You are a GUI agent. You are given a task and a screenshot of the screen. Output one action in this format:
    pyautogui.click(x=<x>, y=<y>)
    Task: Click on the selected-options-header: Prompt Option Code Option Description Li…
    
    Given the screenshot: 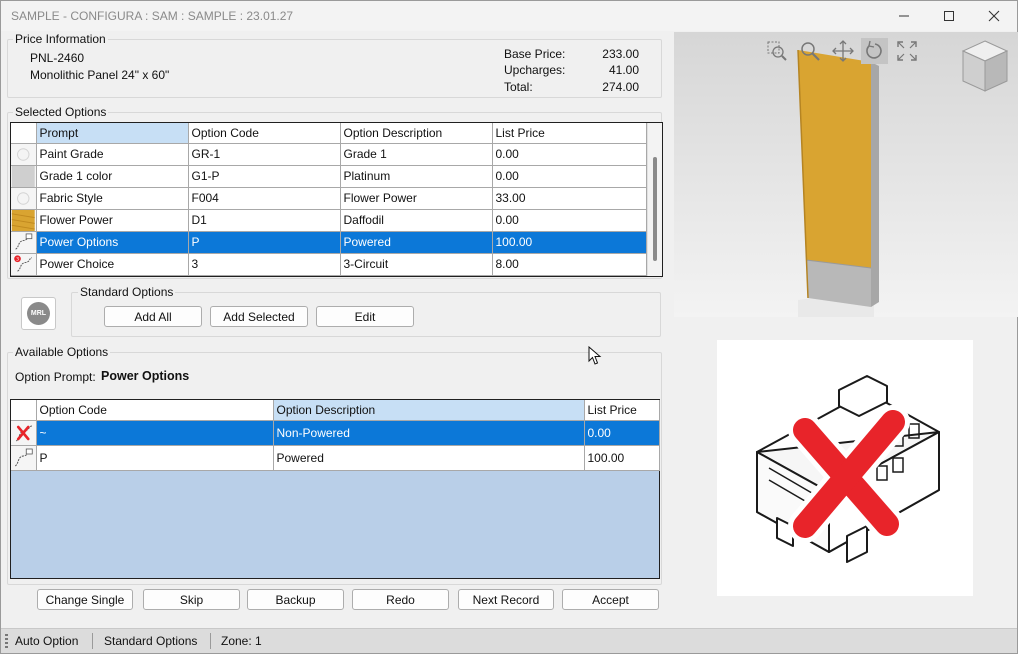 What is the action you would take?
    pyautogui.click(x=329, y=133)
    